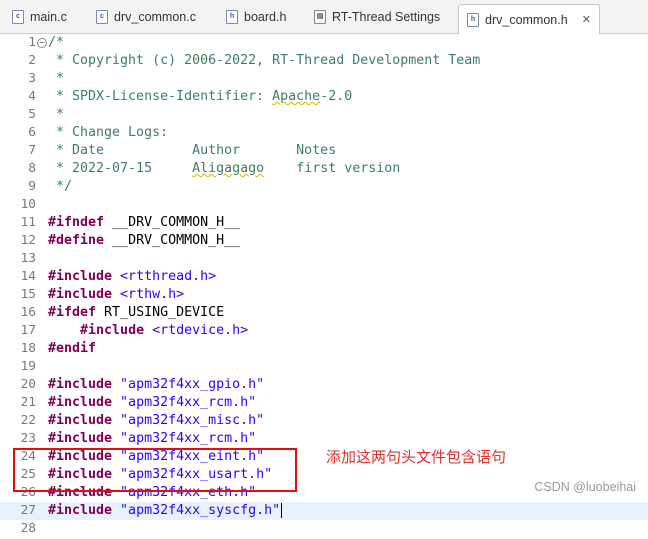 The image size is (648, 539). I want to click on annotation-text: 添加这两句头文件包含语句, so click(416, 457).